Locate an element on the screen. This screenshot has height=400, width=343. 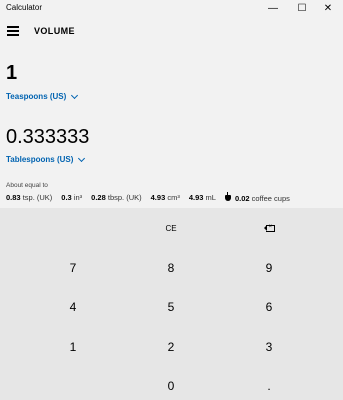
close-button: ✕ is located at coordinates (328, 8).